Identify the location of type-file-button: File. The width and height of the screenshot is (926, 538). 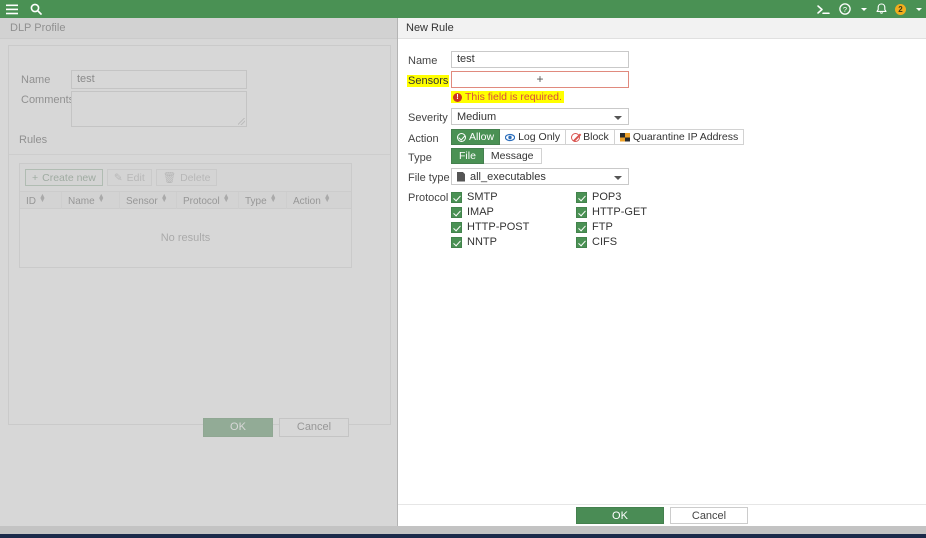
(467, 156).